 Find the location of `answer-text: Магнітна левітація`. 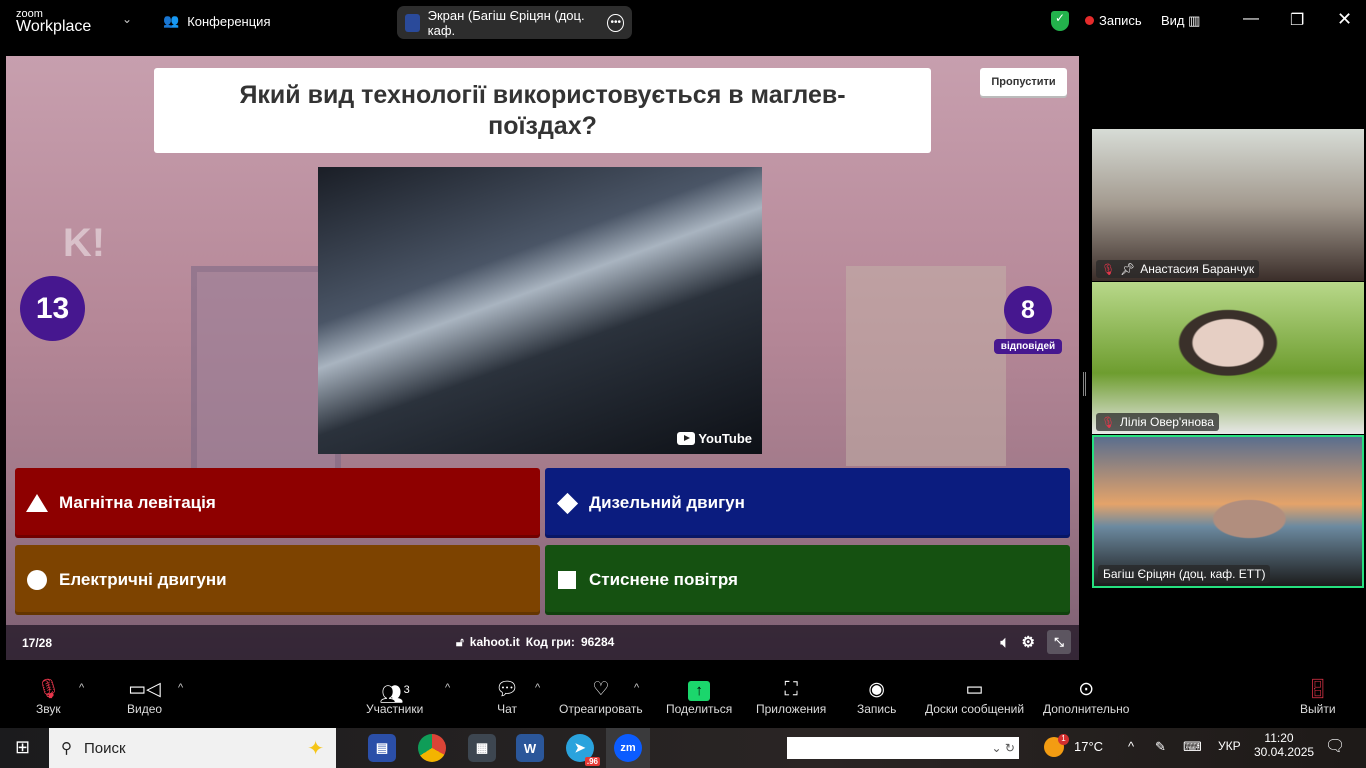

answer-text: Магнітна левітація is located at coordinates (137, 502).